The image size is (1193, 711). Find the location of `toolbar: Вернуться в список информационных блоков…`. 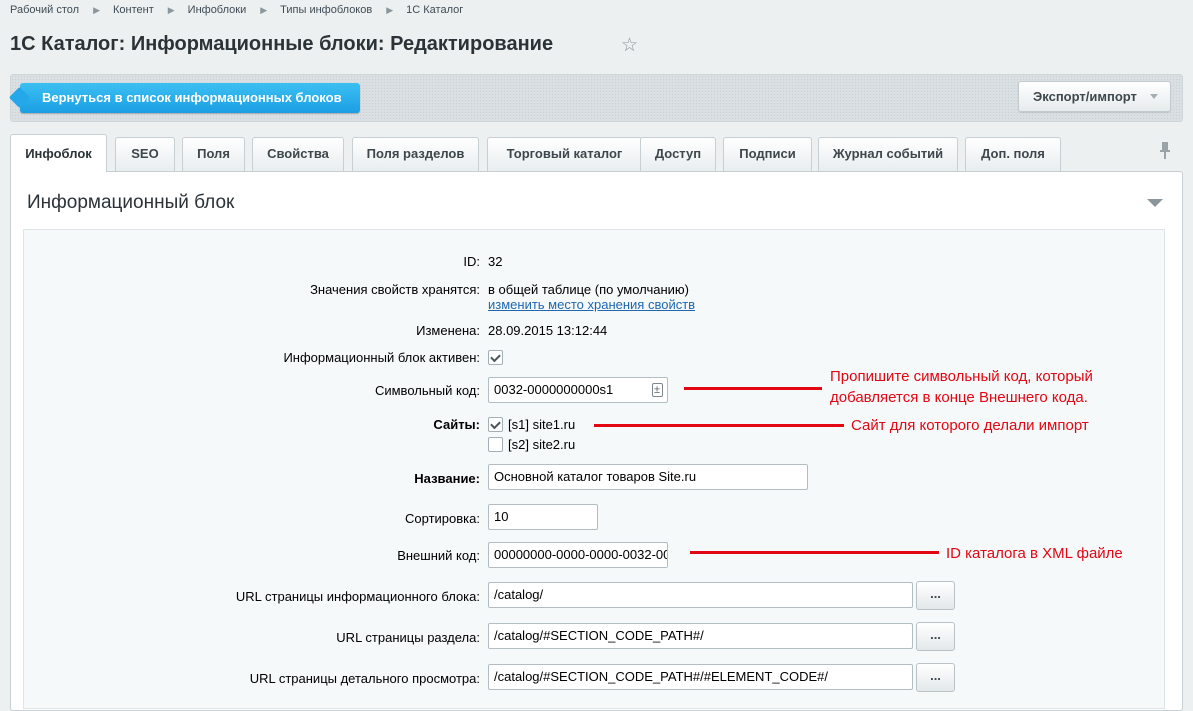

toolbar: Вернуться в список информационных блоков… is located at coordinates (596, 98).